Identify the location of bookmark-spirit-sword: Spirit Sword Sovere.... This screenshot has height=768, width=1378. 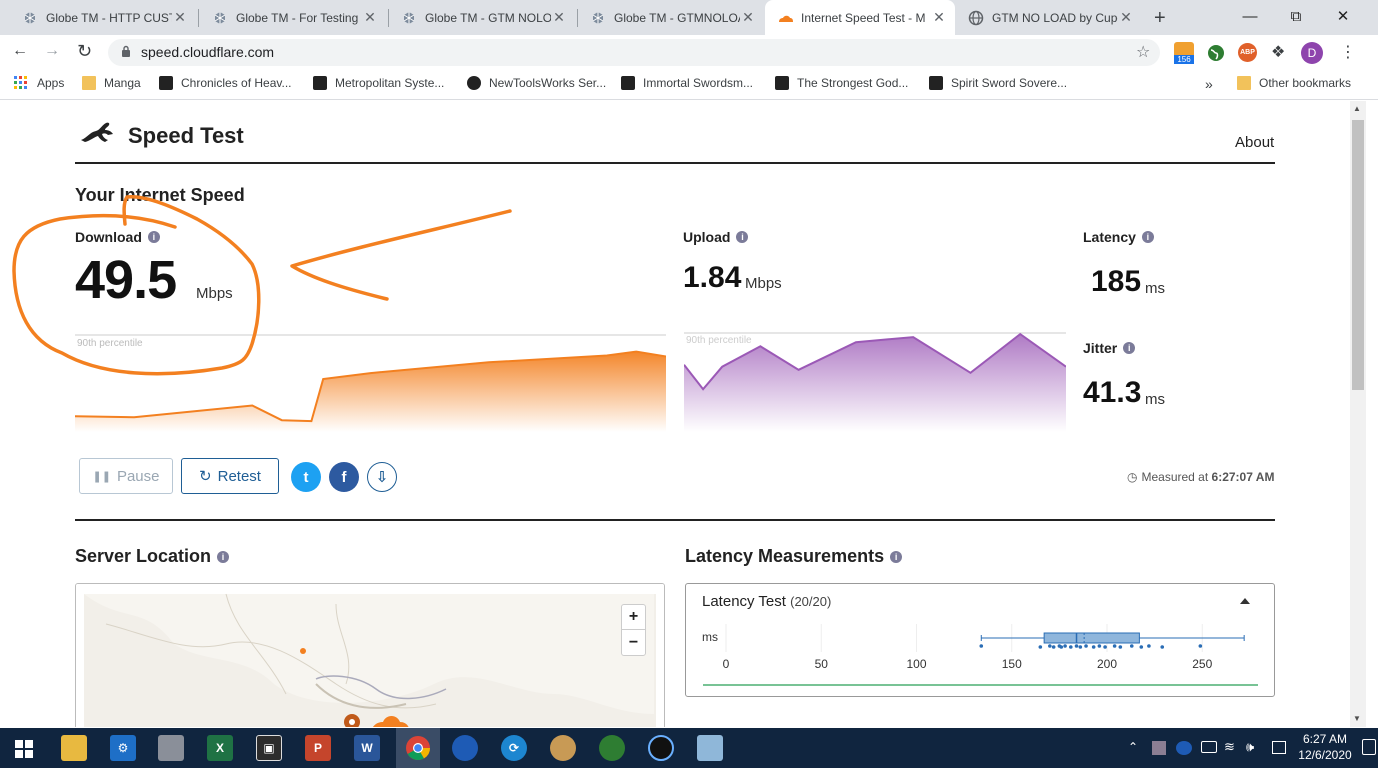
(998, 83).